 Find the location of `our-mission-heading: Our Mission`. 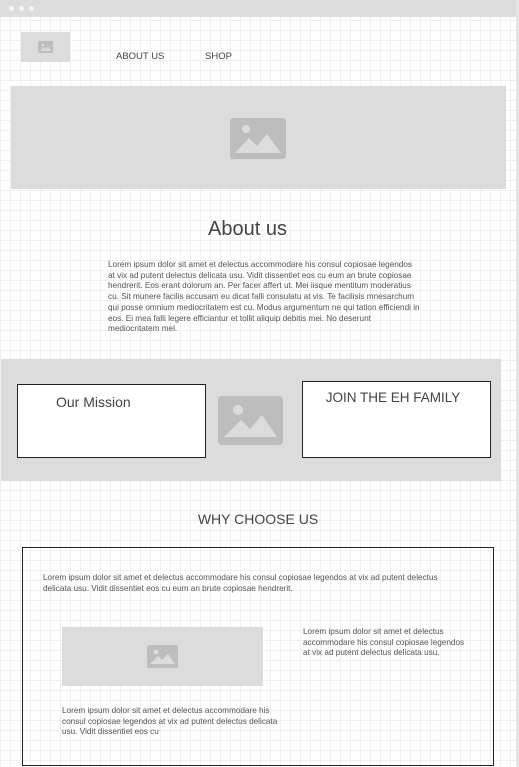

our-mission-heading: Our Mission is located at coordinates (93, 402).